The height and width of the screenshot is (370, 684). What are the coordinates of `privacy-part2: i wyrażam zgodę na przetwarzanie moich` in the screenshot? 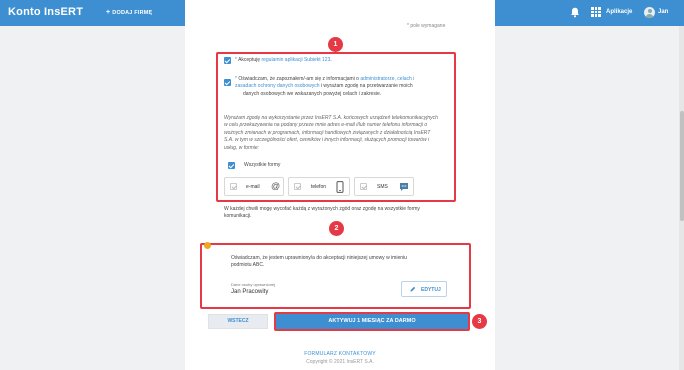 It's located at (366, 86).